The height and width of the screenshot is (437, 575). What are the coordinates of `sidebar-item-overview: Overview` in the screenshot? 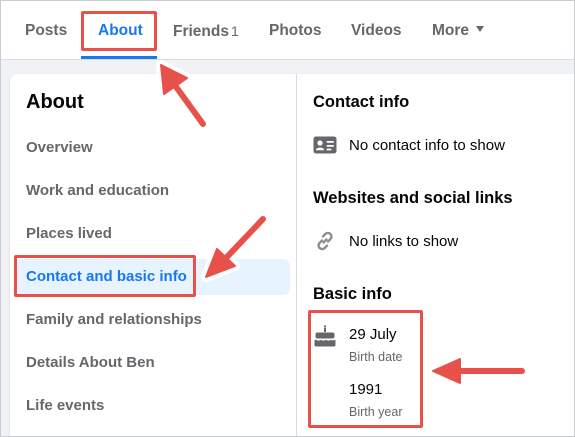 It's located at (152, 148).